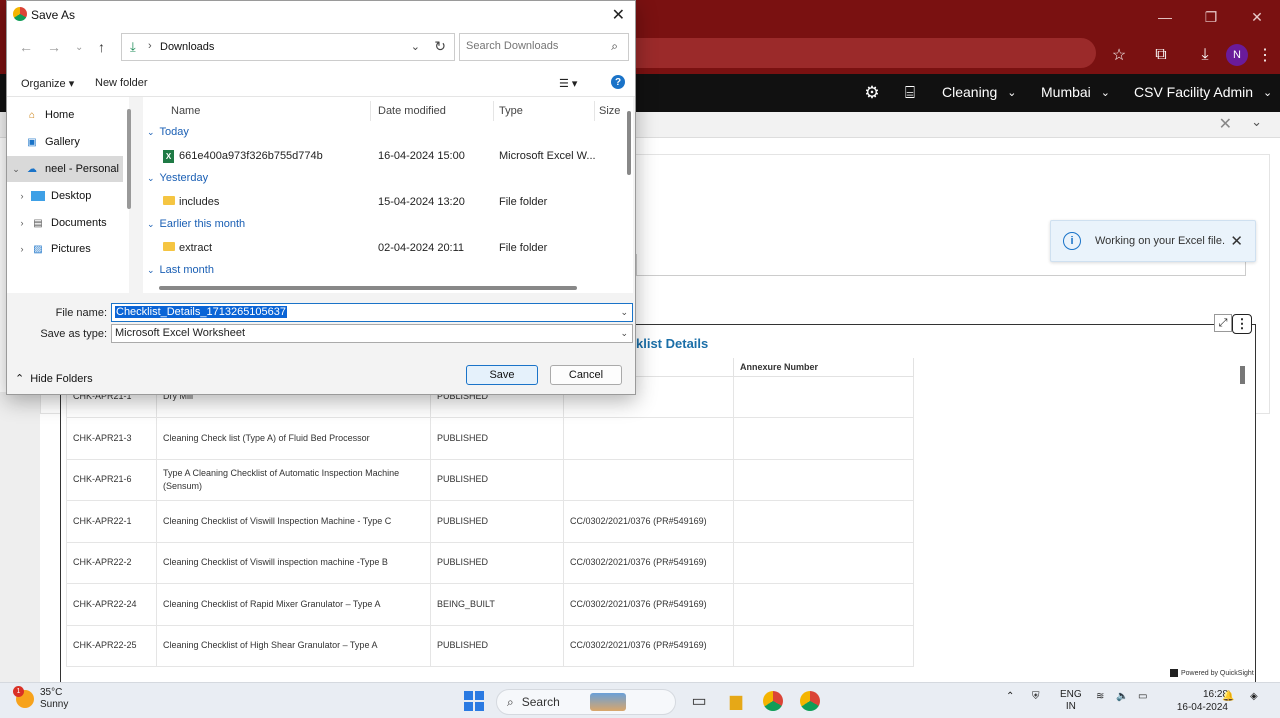 This screenshot has width=1280, height=718. What do you see at coordinates (1237, 55) in the screenshot?
I see `profile-avatar: N` at bounding box center [1237, 55].